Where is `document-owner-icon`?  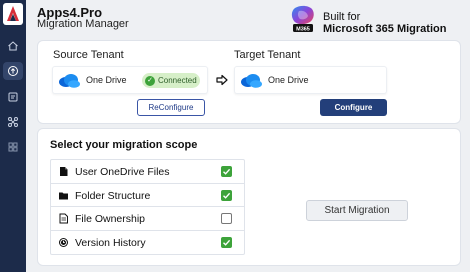
document-owner-icon is located at coordinates (63, 218).